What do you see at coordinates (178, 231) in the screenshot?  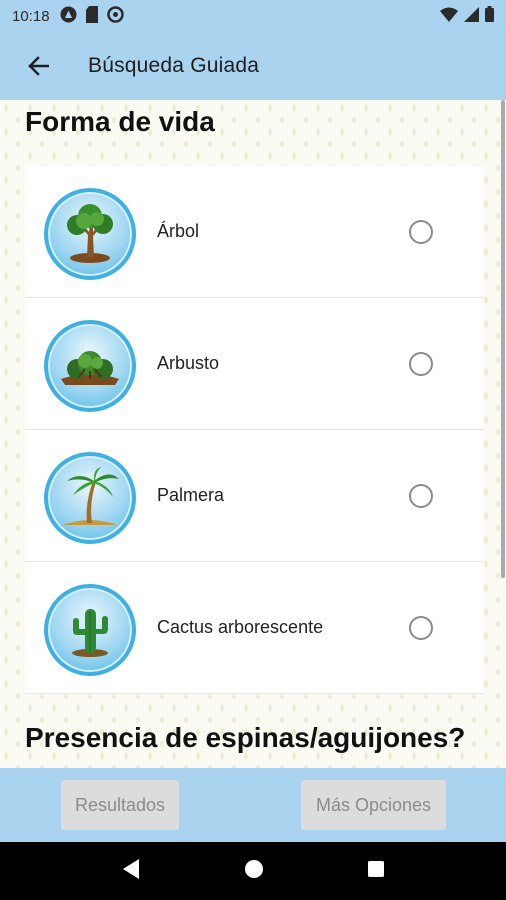 I see `option-label-tree: Árbol` at bounding box center [178, 231].